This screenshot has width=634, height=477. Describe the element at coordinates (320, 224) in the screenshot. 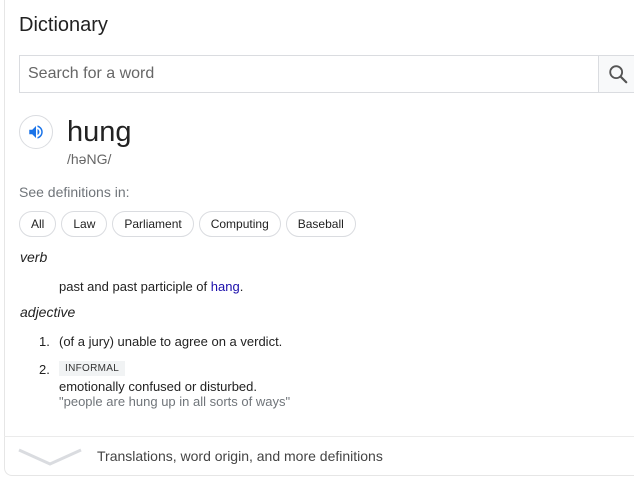

I see `chip-baseball: Baseball` at that location.